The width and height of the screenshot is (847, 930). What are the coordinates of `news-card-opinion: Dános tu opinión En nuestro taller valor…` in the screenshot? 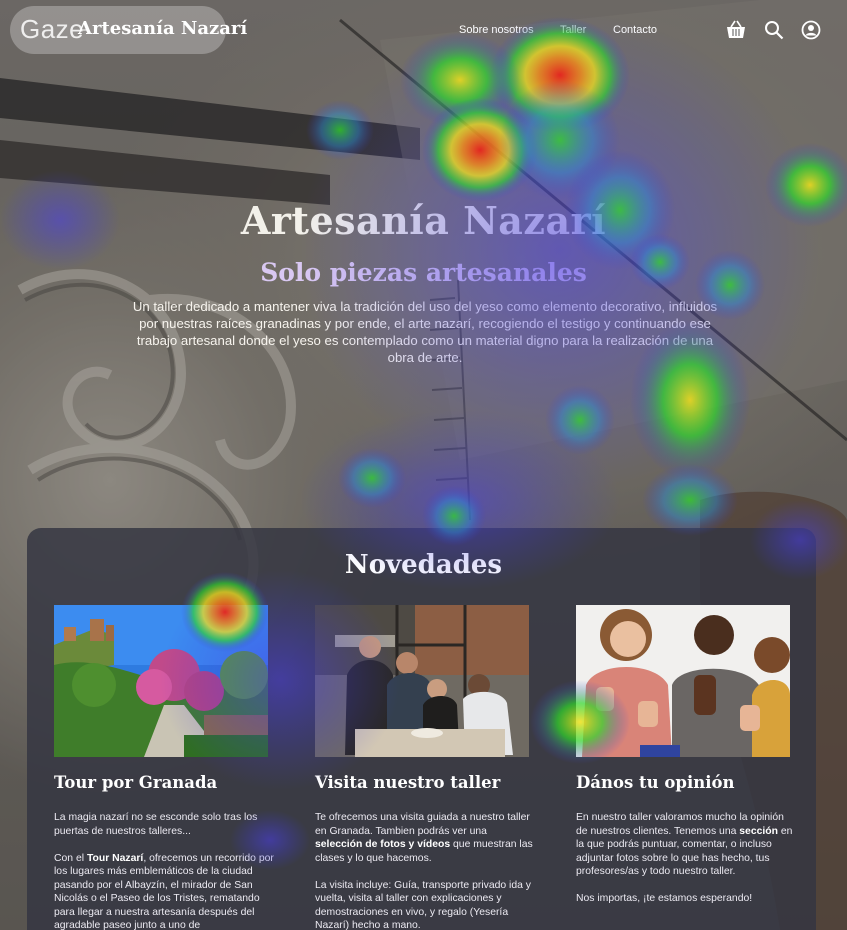 It's located at (684, 754).